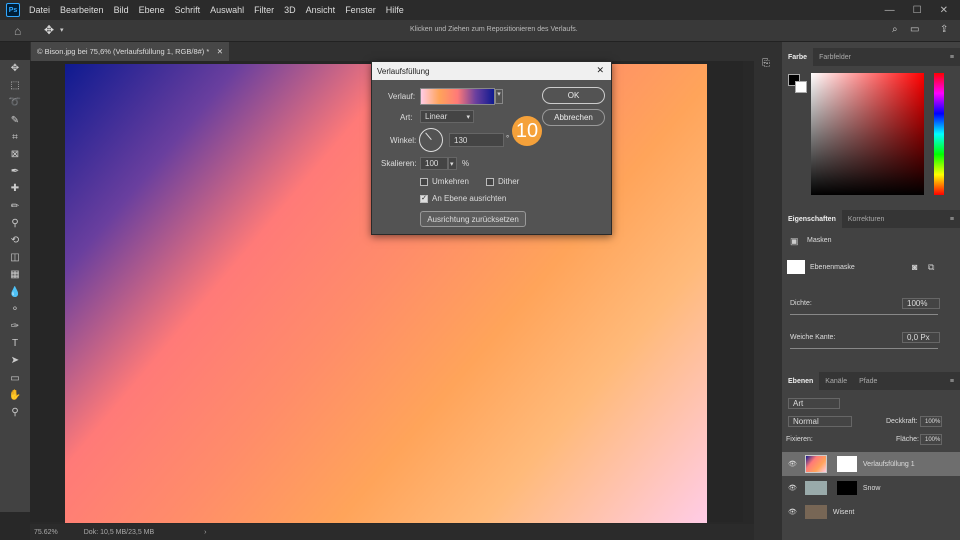  What do you see at coordinates (82, 10) in the screenshot?
I see `menu-bearbeiten: Bearbeiten` at bounding box center [82, 10].